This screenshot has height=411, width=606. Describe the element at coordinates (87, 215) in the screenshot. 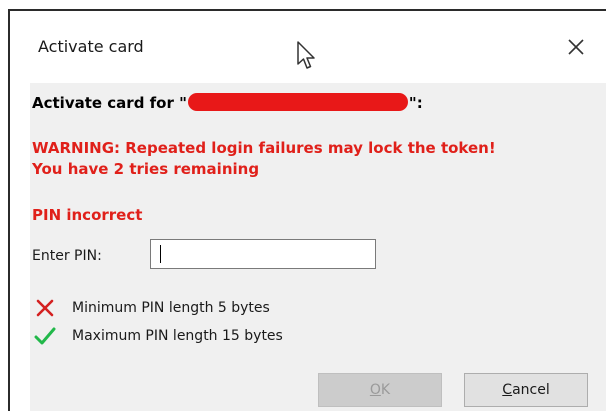

I see `pin-incorrect-error: PIN incorrect` at that location.